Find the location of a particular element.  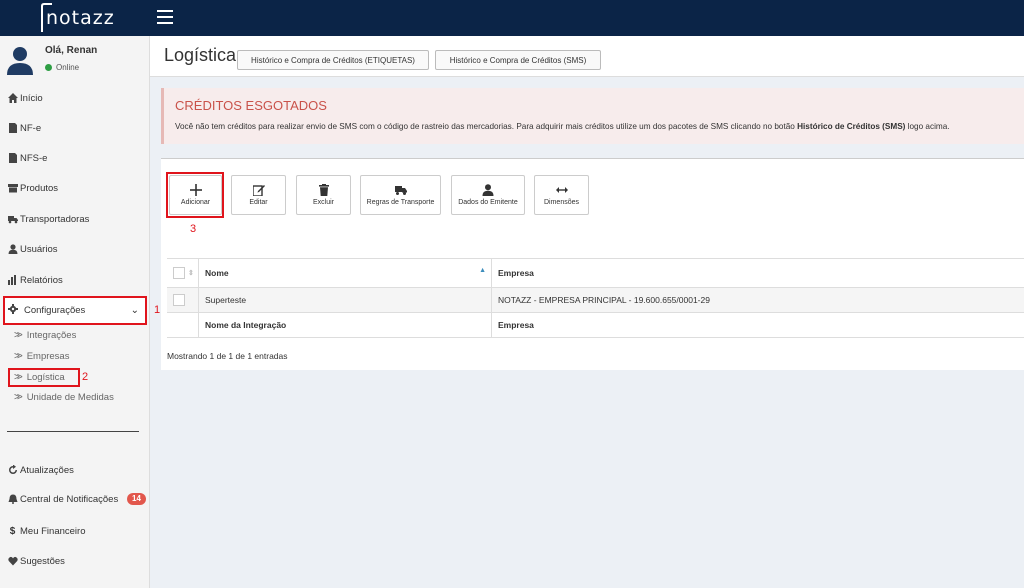

heart-icon is located at coordinates (12, 561).